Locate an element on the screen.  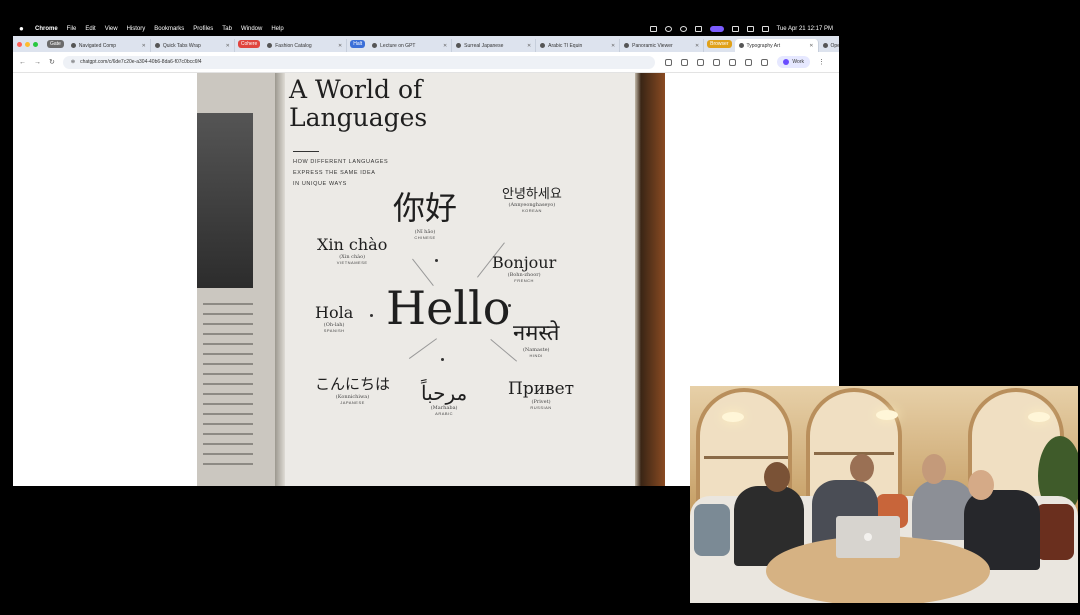
greeting-language: RUSSIAN is located at coordinates (541, 407).